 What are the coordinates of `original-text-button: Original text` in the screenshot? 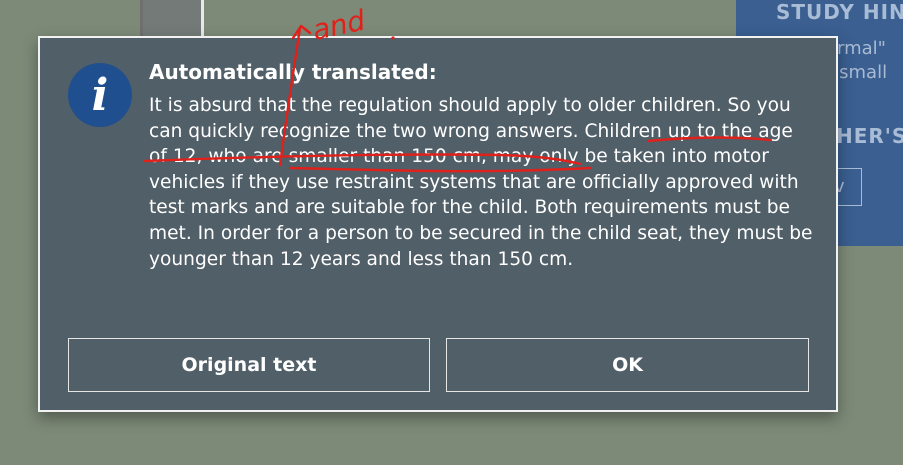 It's located at (249, 365).